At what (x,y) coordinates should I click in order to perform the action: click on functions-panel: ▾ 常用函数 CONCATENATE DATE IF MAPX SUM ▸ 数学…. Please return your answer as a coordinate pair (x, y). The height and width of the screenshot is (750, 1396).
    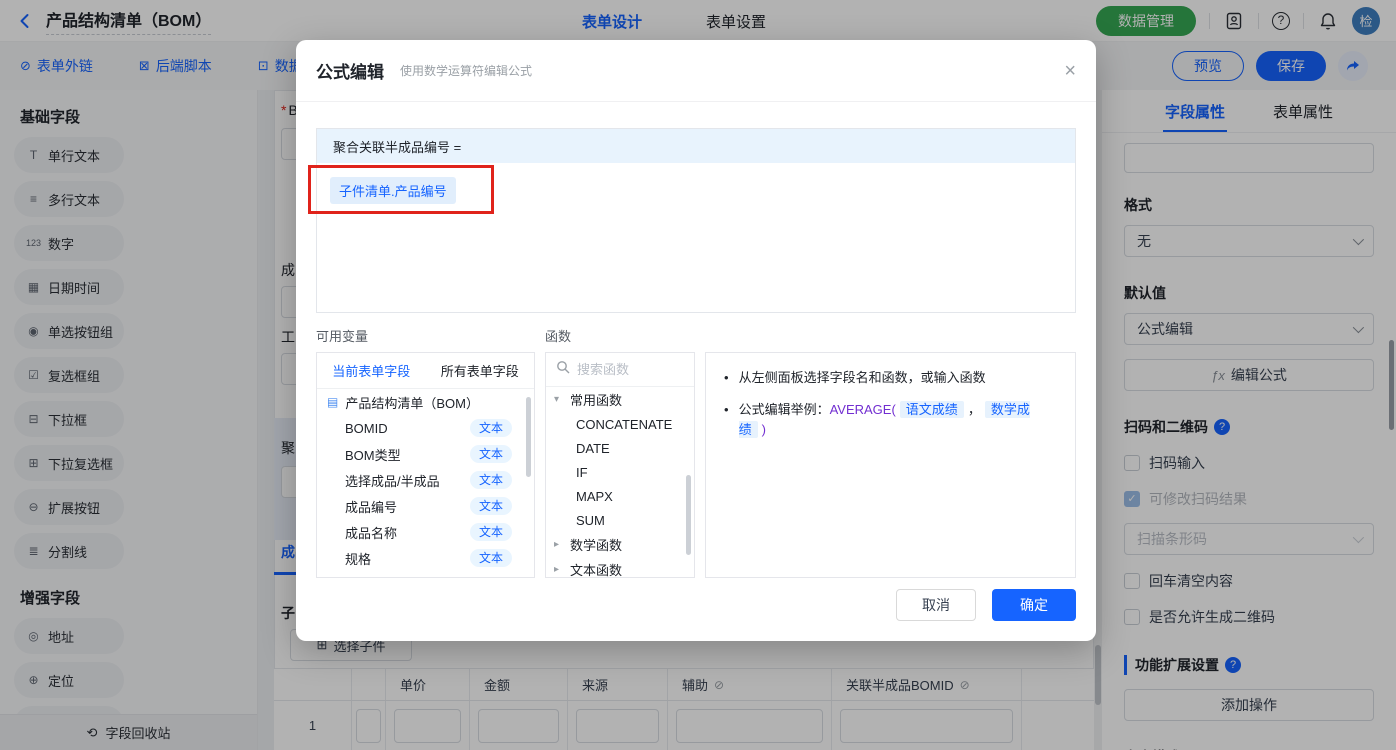
    Looking at the image, I should click on (620, 465).